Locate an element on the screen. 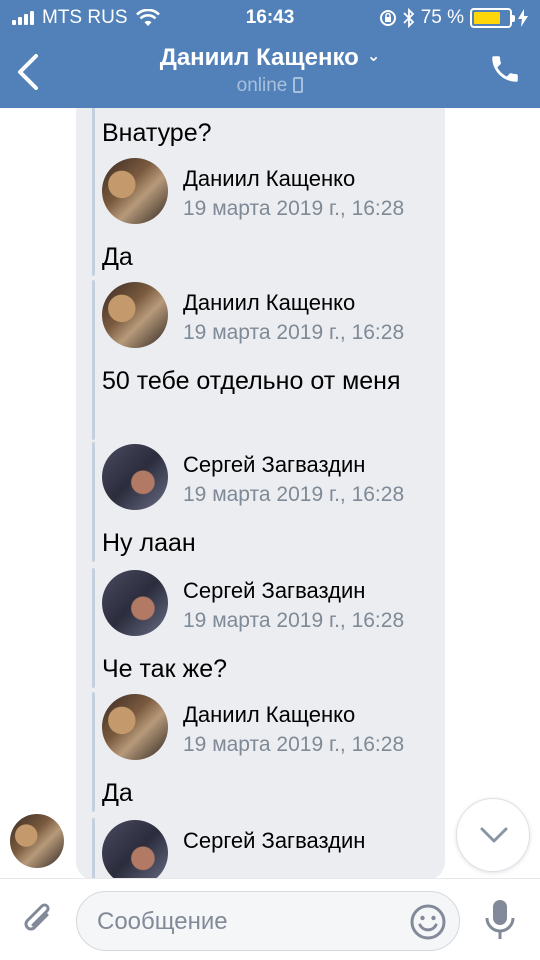 The width and height of the screenshot is (540, 960). input-placeholder: Сообщение is located at coordinates (162, 921).